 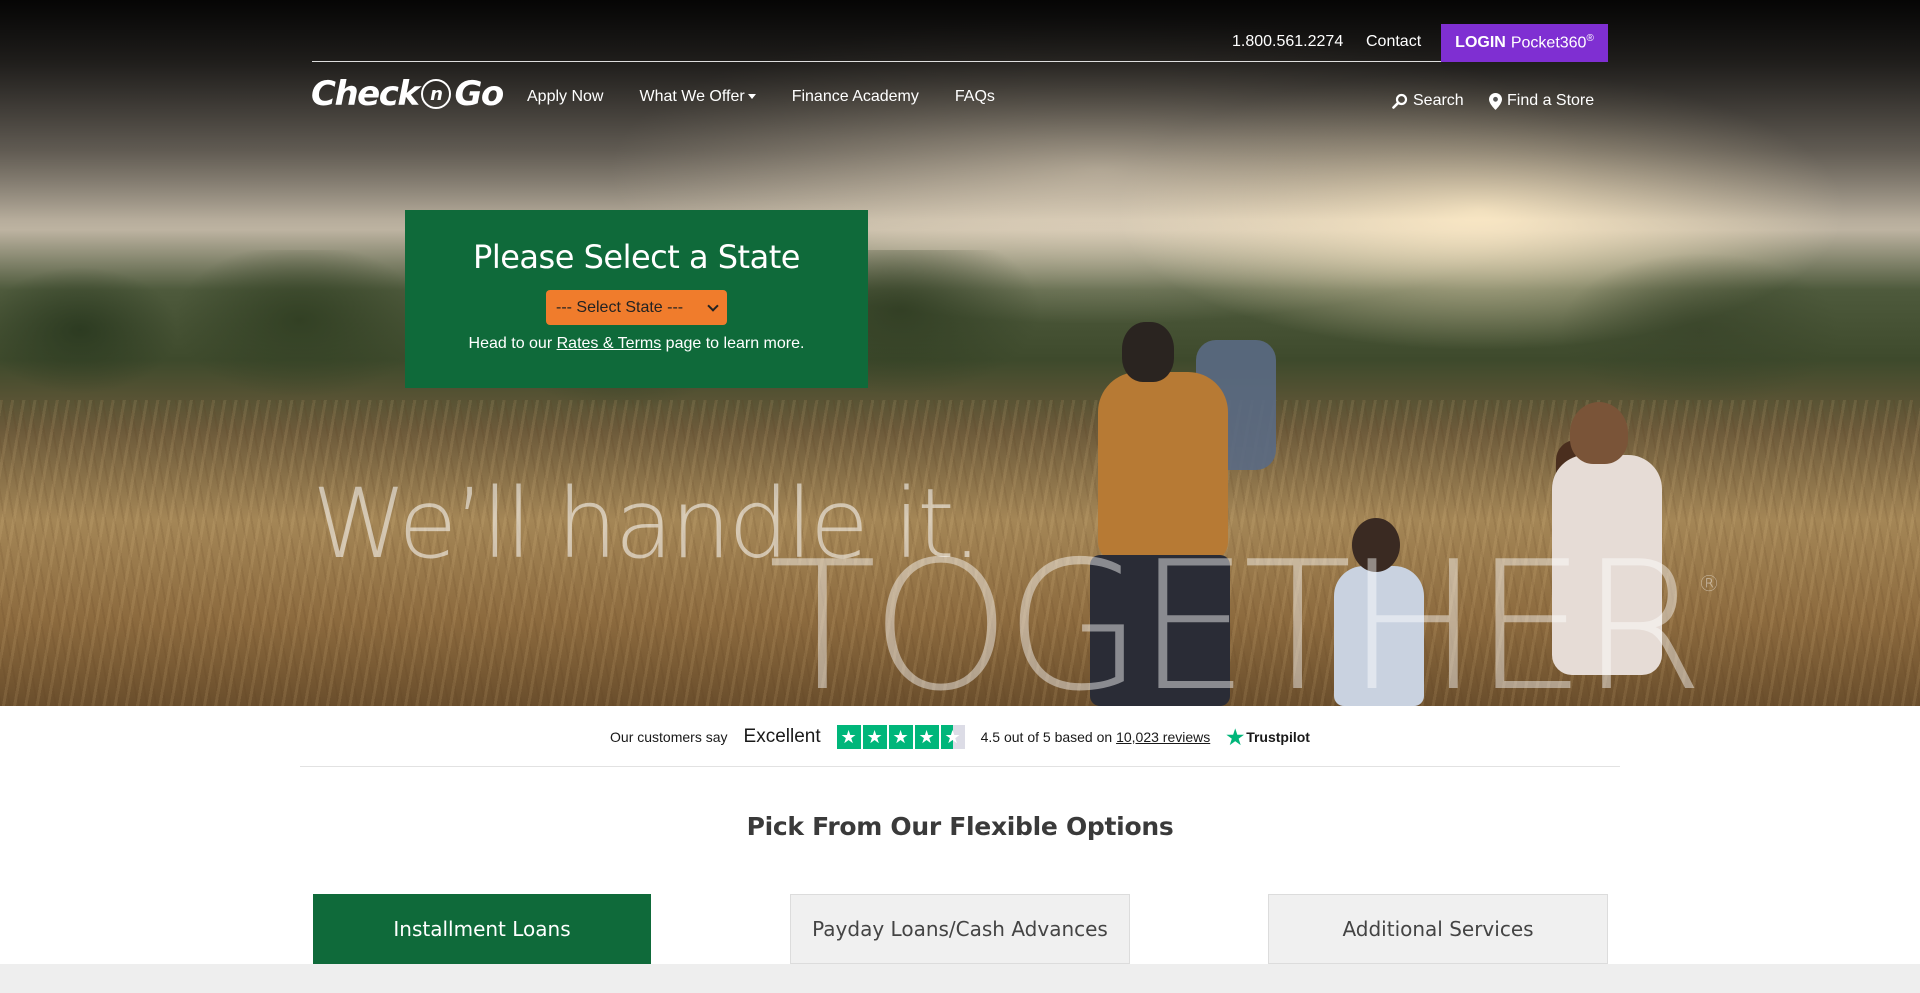 I want to click on phone-link: 1.800.561.2274, so click(x=1287, y=42).